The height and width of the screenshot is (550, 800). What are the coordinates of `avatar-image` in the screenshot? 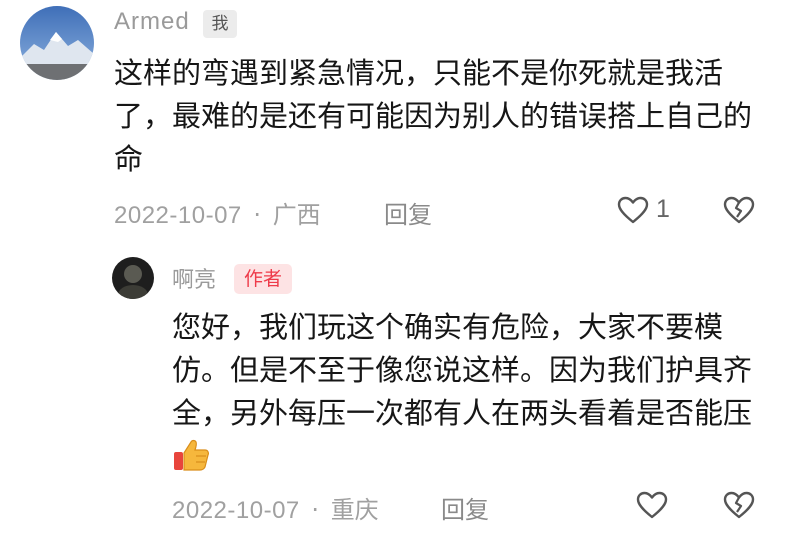 It's located at (57, 43).